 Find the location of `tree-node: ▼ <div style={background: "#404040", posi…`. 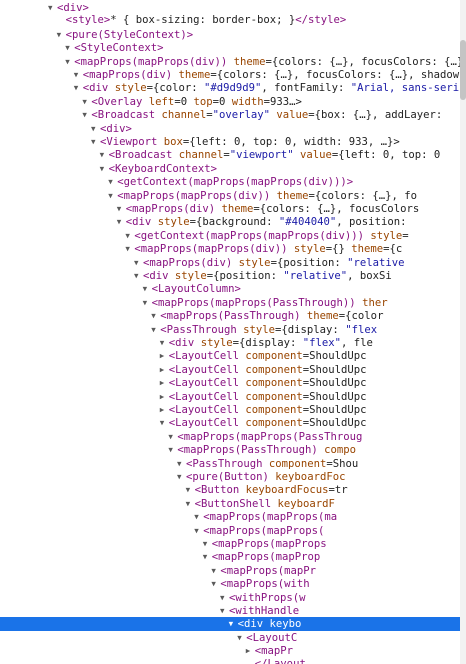

tree-node: ▼ <div style={background: "#404040", posi… is located at coordinates (230, 221).